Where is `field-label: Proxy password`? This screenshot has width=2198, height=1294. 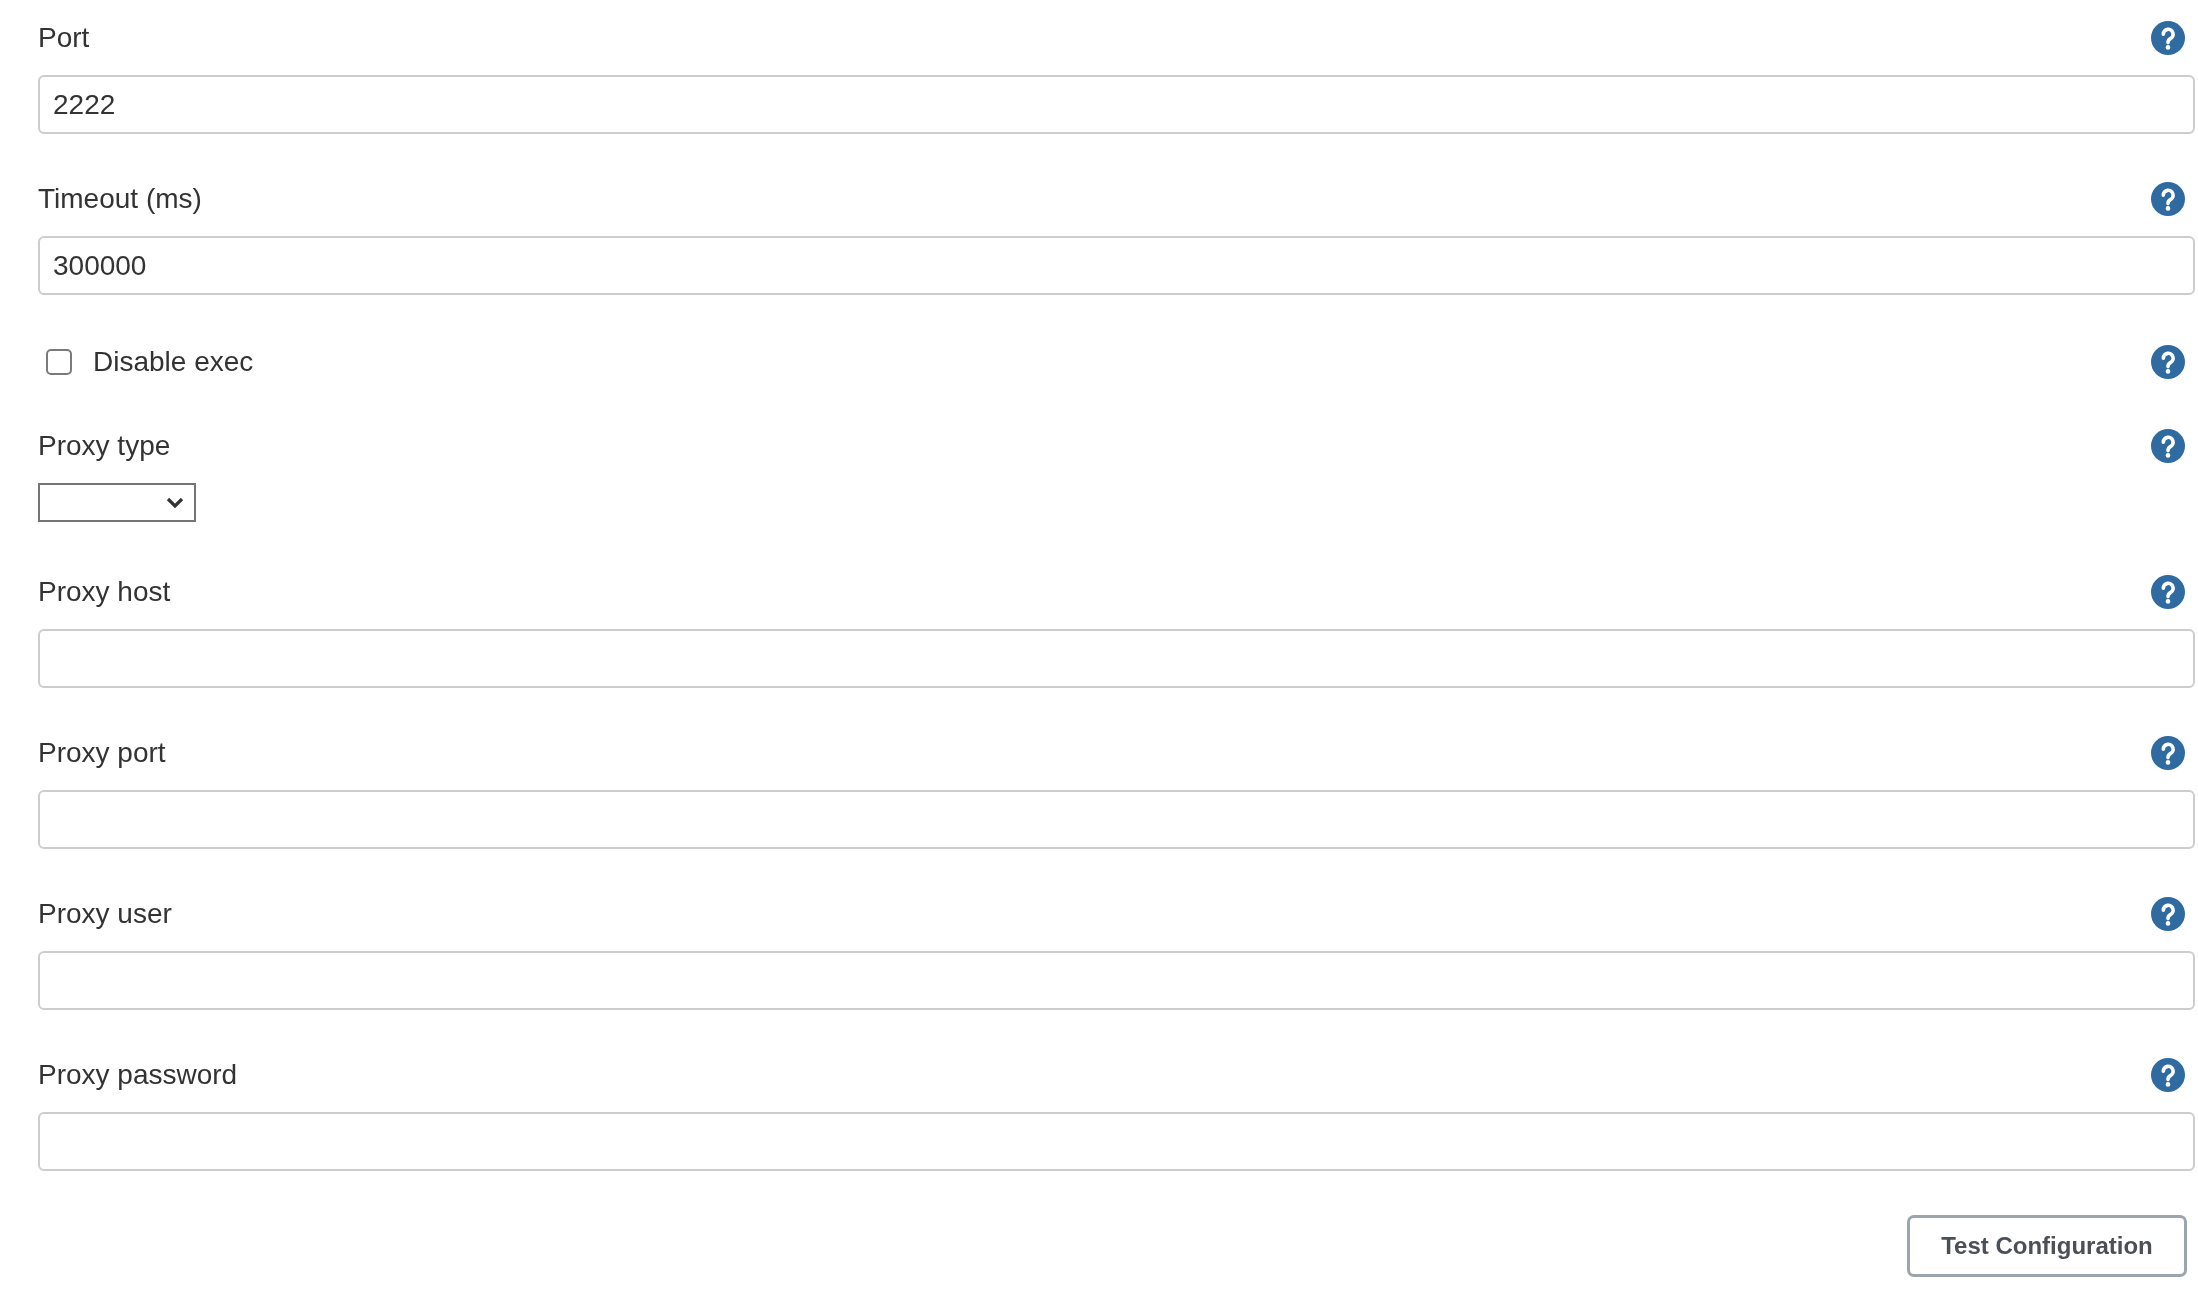 field-label: Proxy password is located at coordinates (138, 1075).